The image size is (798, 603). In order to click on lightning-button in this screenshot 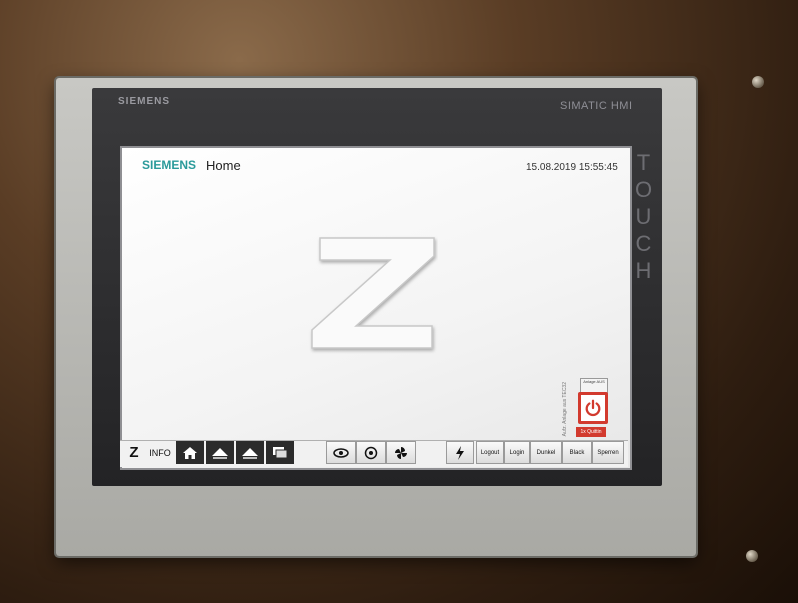, I will do `click(460, 452)`.